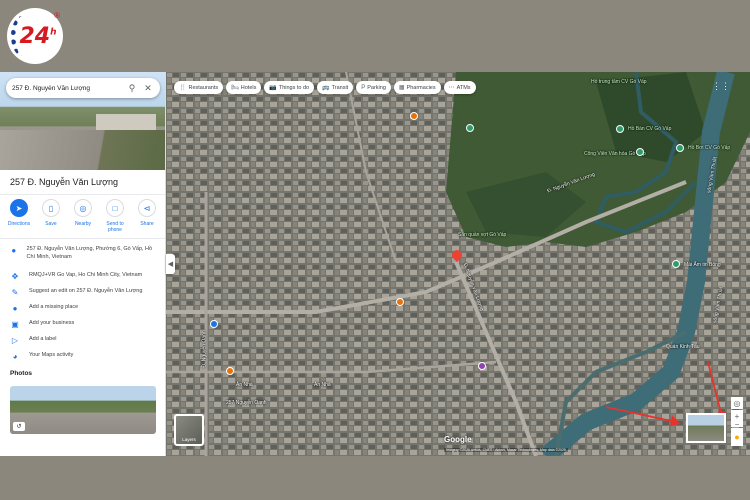  Describe the element at coordinates (650, 129) in the screenshot. I see `map-label: Hồ Bàn CV Gò Vấp` at that location.